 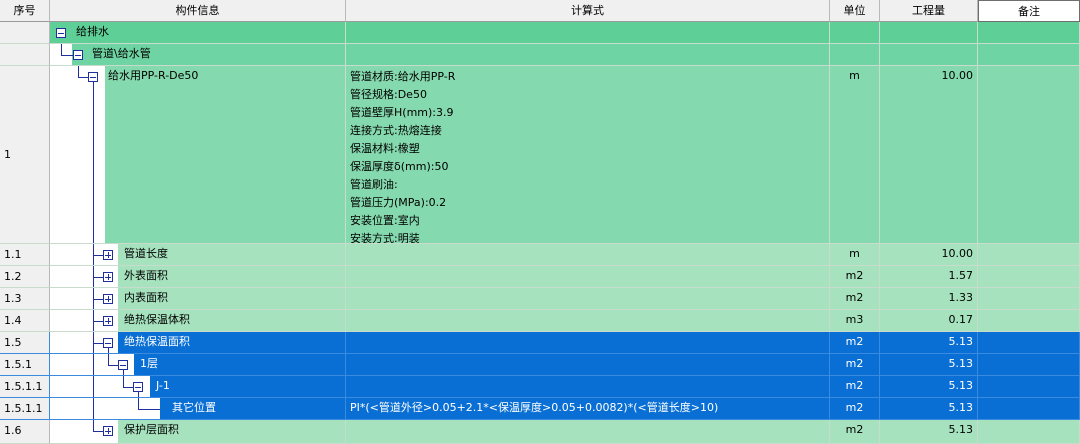 I want to click on row-seq, so click(x=25, y=33).